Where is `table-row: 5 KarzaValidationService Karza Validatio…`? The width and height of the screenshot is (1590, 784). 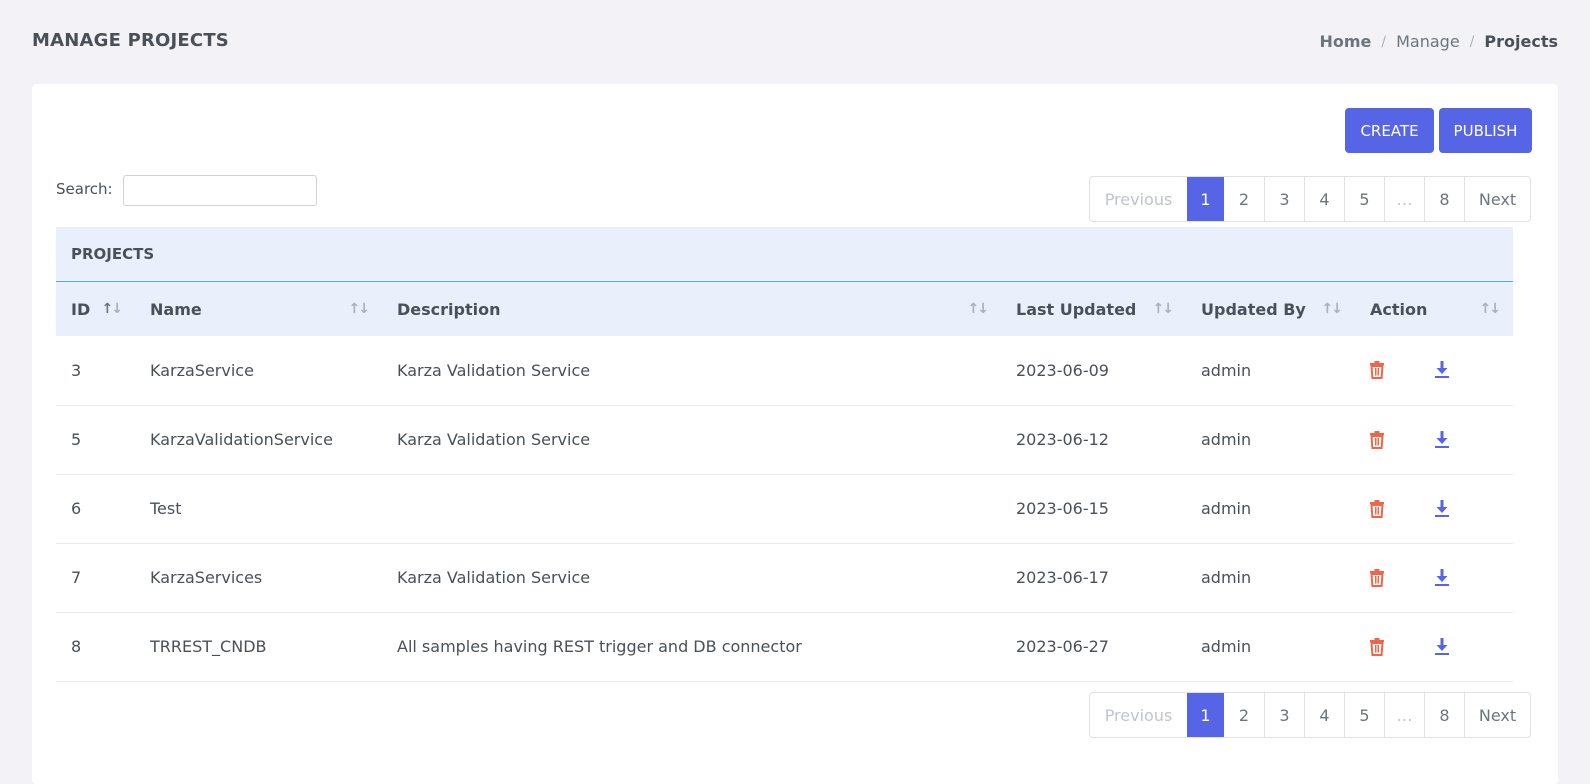
table-row: 5 KarzaValidationService Karza Validatio… is located at coordinates (784, 439).